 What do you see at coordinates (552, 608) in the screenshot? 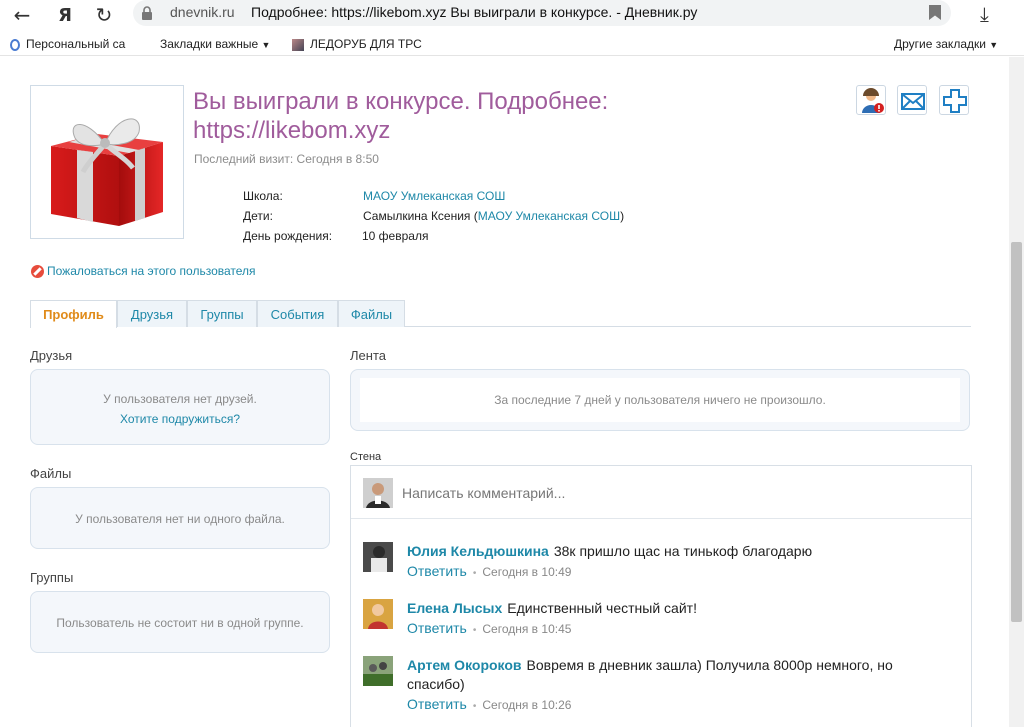
I see `post-text: Елена Лысых Единственный честный сайт!` at bounding box center [552, 608].